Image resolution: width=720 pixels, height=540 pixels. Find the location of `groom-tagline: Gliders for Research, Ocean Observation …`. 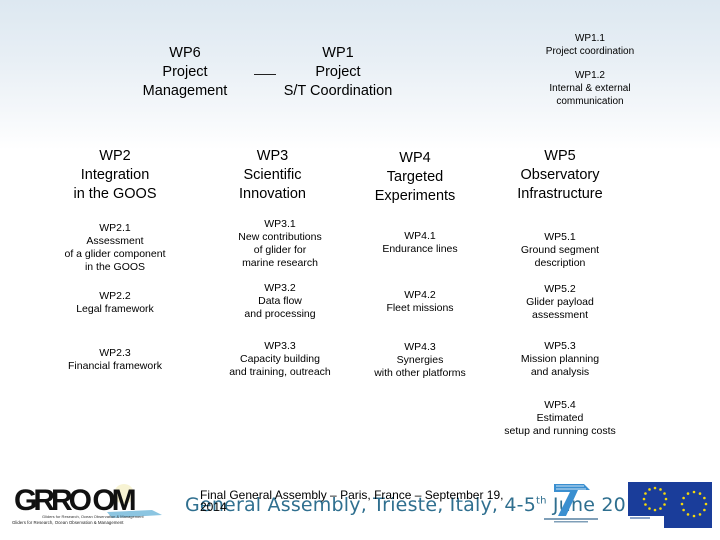

groom-tagline: Gliders for Research, Ocean Observation … is located at coordinates (68, 522).